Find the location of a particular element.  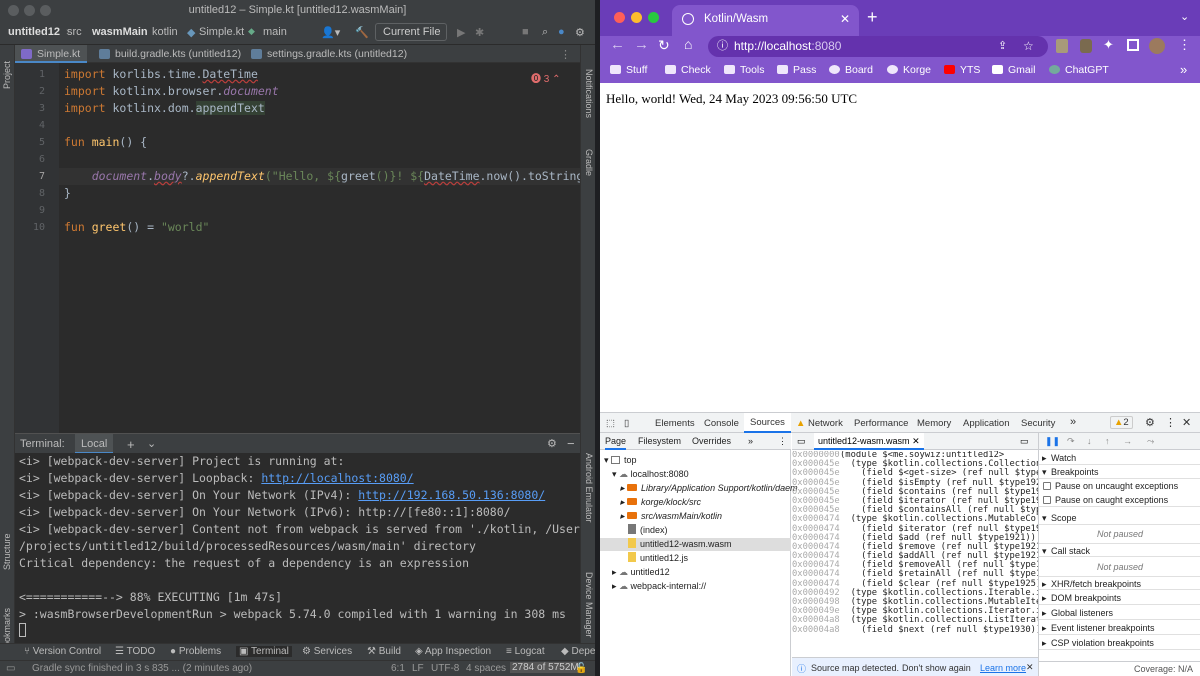

nav-tab-overrides: Overrides is located at coordinates (711, 441).